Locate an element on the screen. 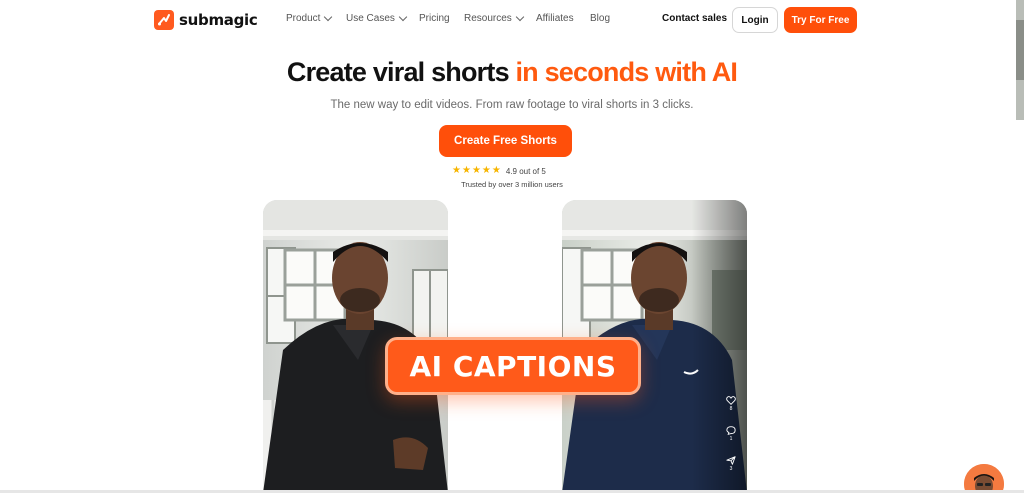 The width and height of the screenshot is (1024, 493). menu-item-resources: Resources is located at coordinates (500, 18).